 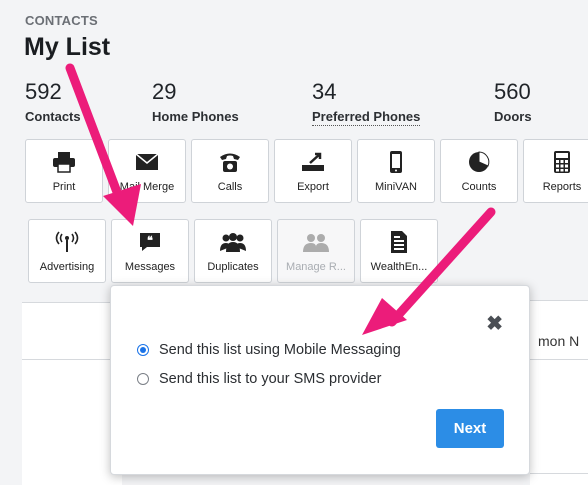 What do you see at coordinates (324, 91) in the screenshot?
I see `stat-value: 34` at bounding box center [324, 91].